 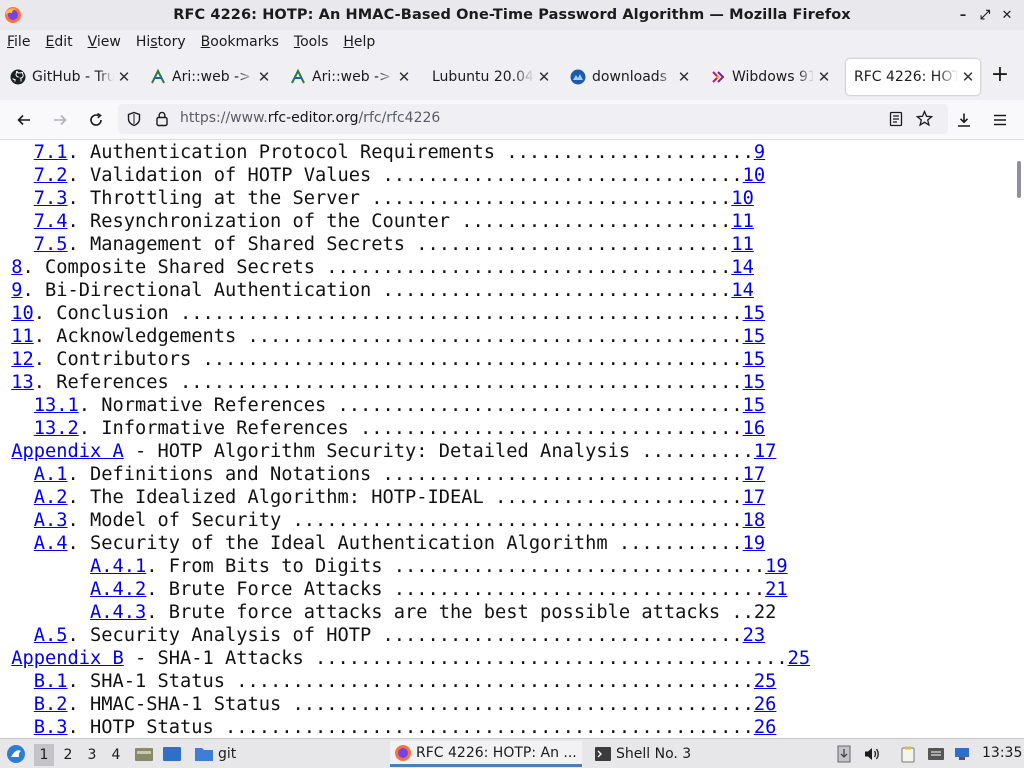 I want to click on toc-section-link: A.1, so click(x=51, y=474).